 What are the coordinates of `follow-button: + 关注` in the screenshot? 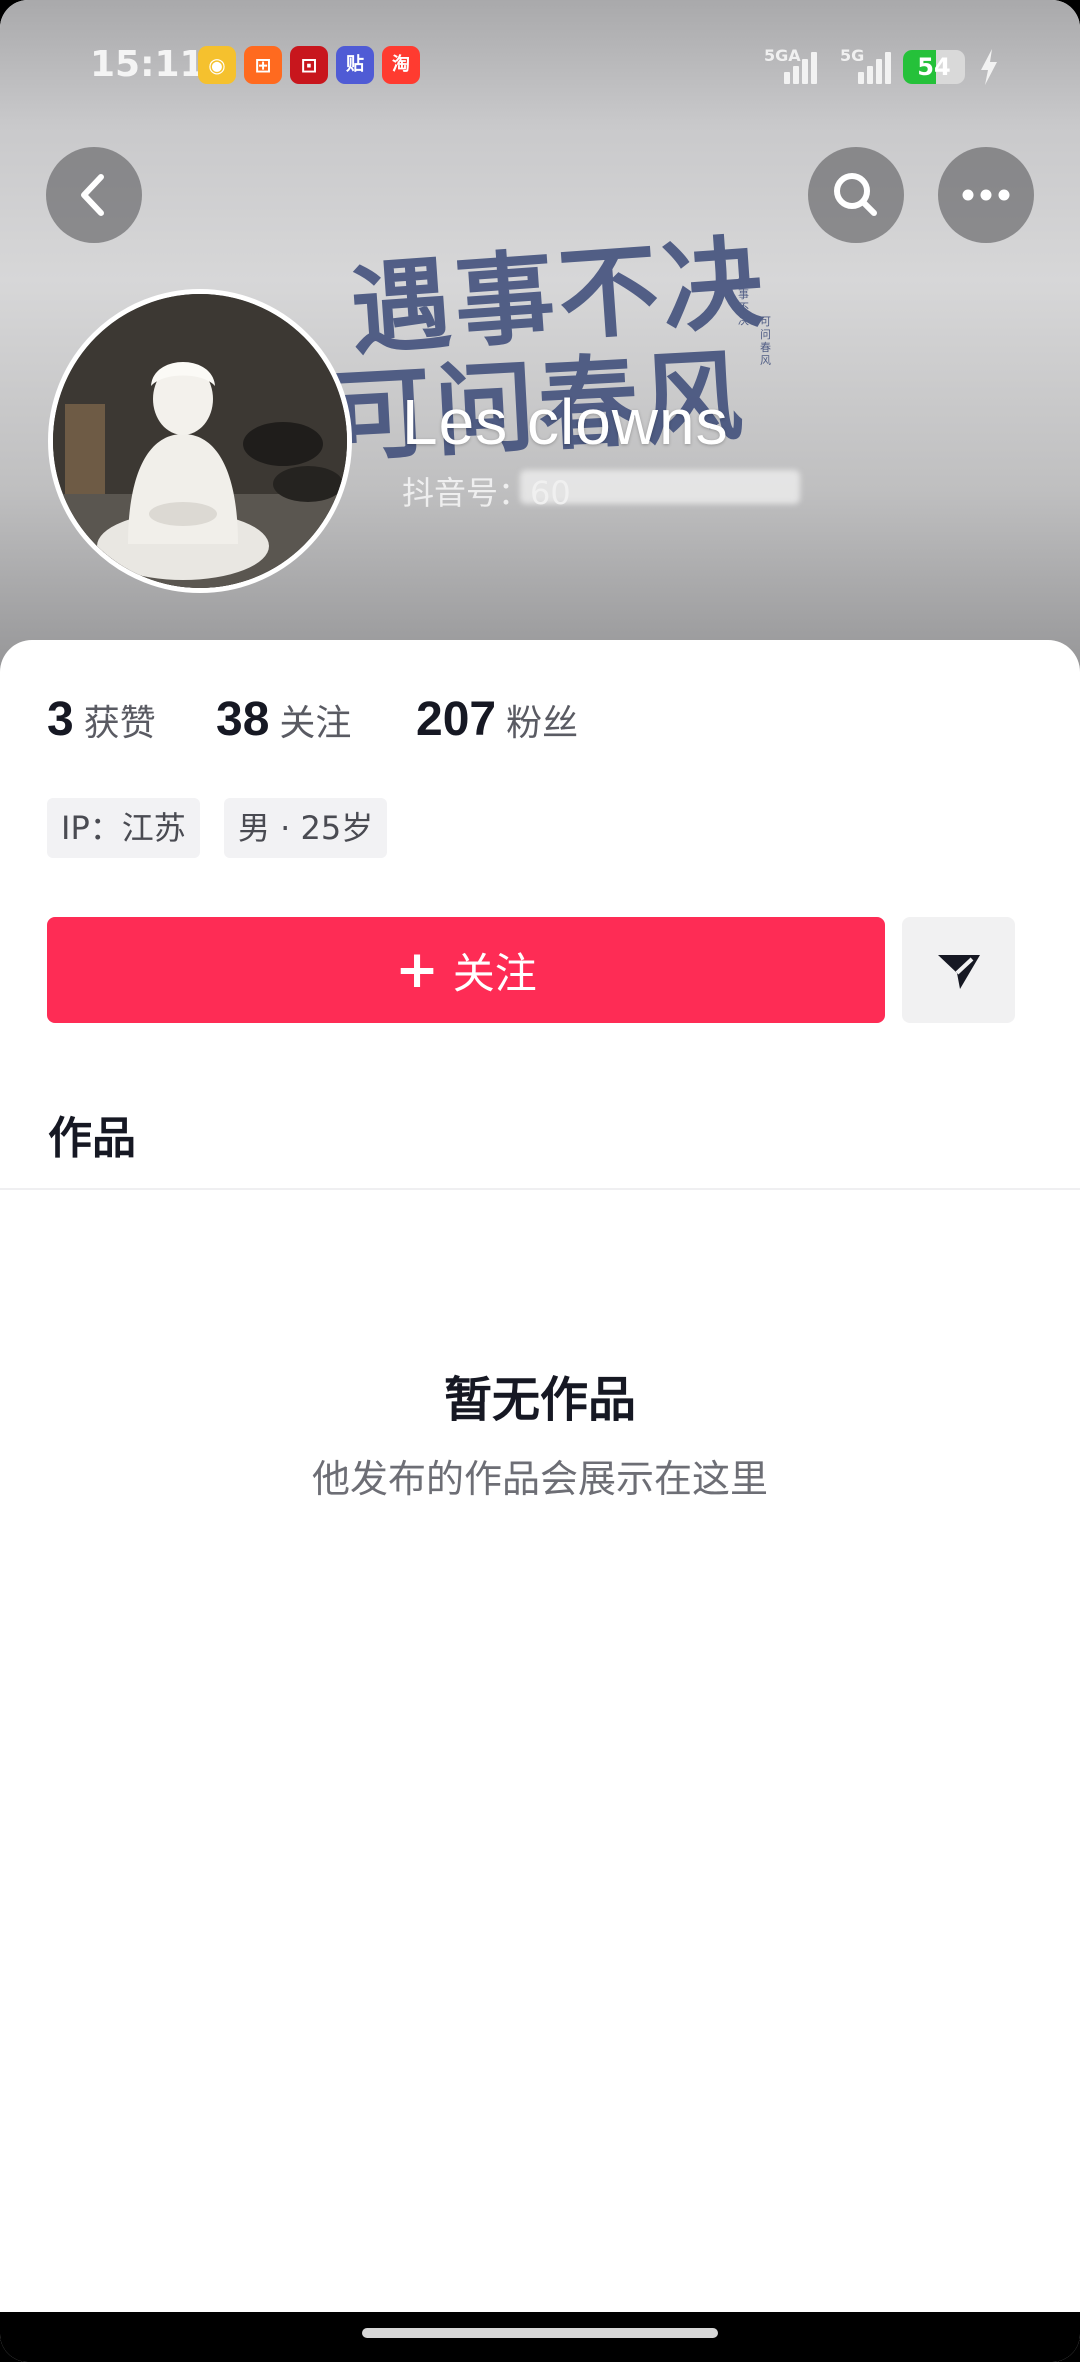 It's located at (466, 970).